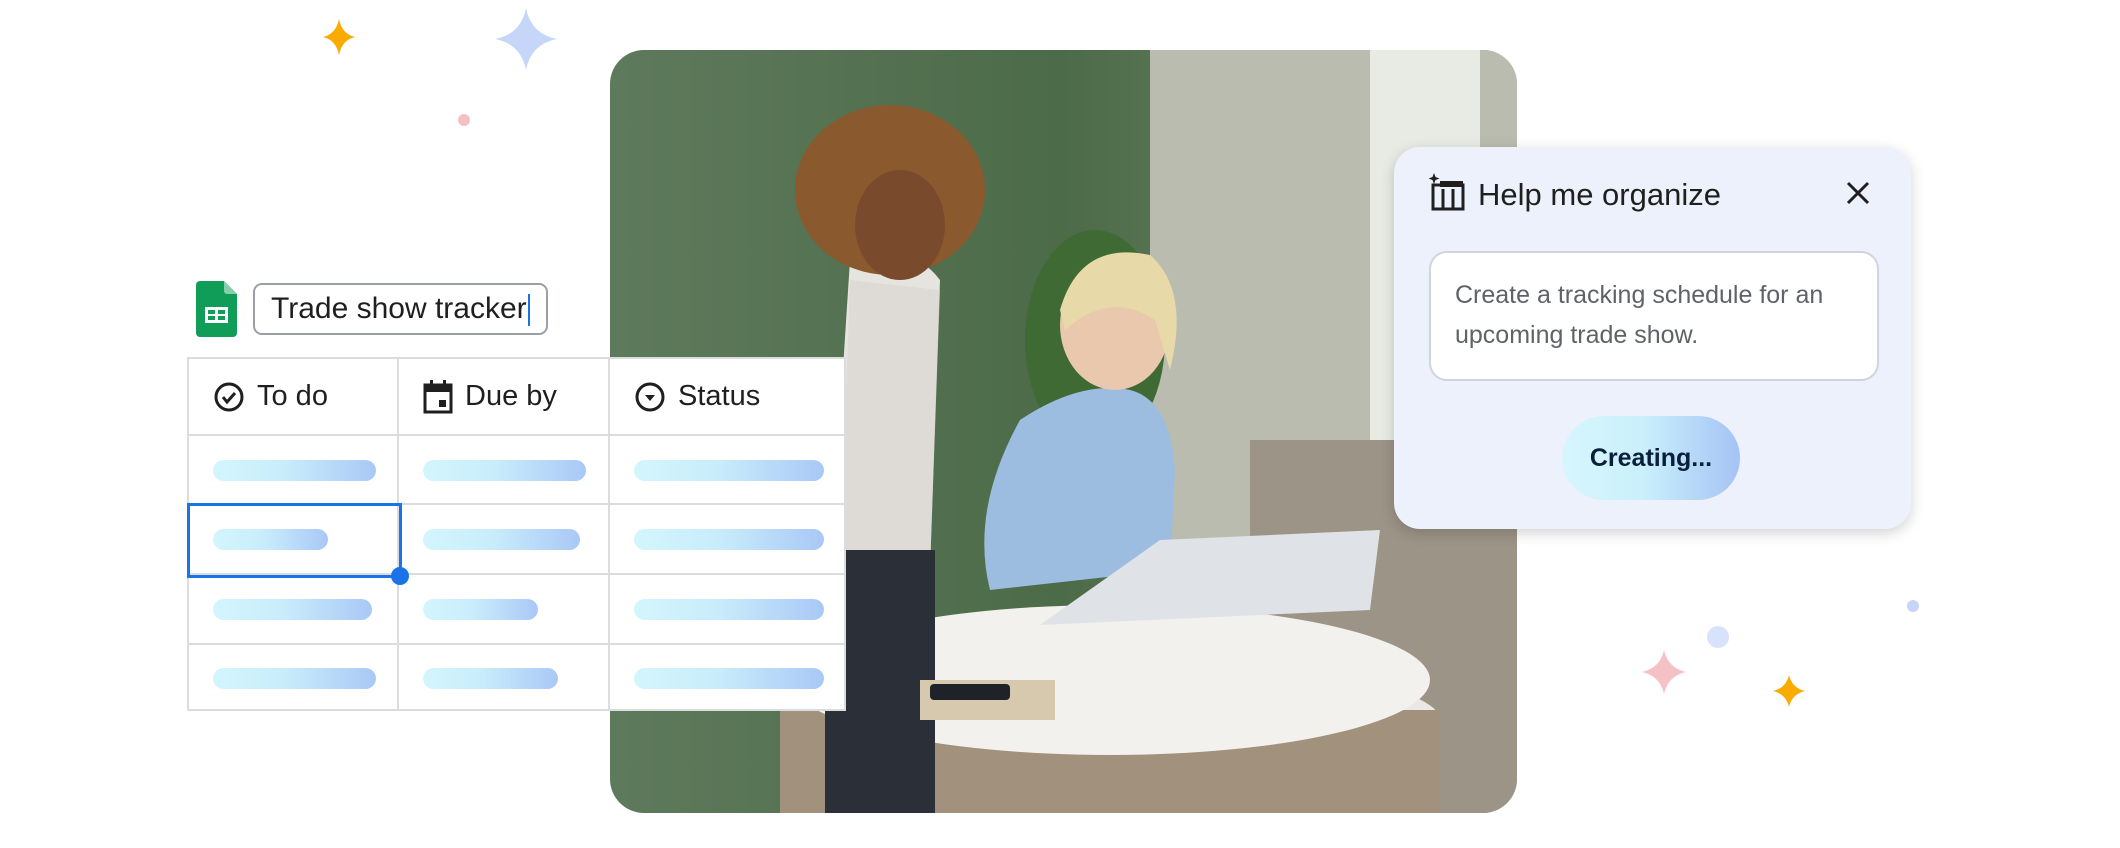  I want to click on fill-handle, so click(400, 576).